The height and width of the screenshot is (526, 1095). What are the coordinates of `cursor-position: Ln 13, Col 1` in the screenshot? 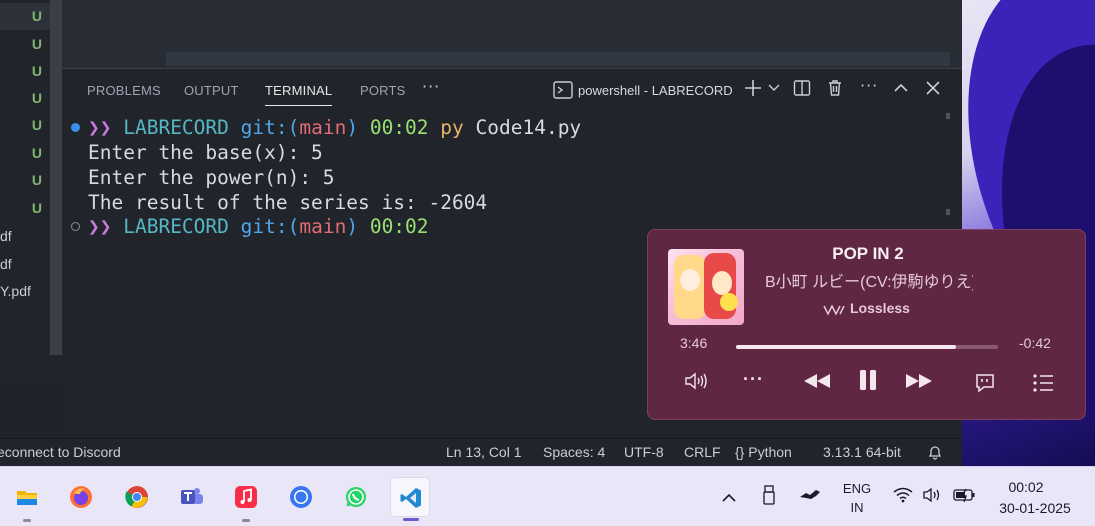 It's located at (484, 452).